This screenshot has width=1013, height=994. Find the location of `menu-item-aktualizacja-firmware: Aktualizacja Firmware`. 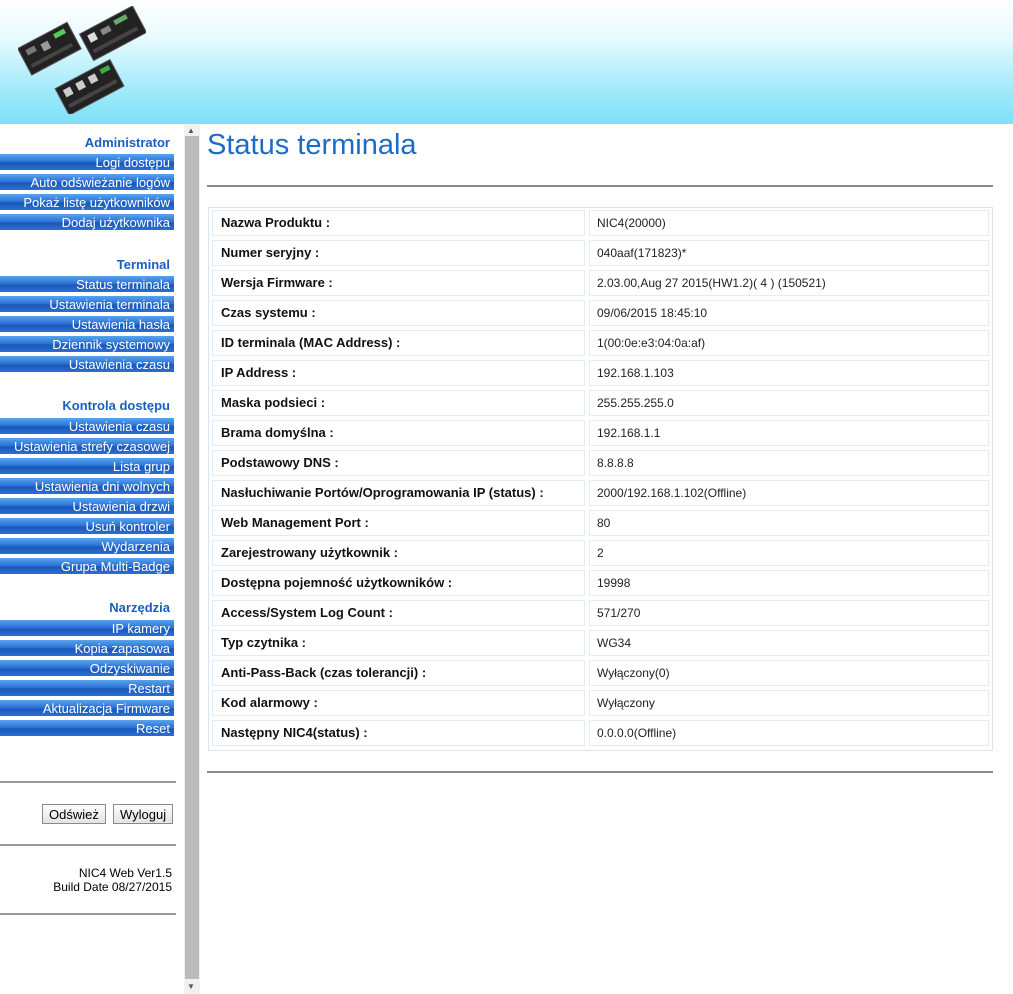

menu-item-aktualizacja-firmware: Aktualizacja Firmware is located at coordinates (87, 708).